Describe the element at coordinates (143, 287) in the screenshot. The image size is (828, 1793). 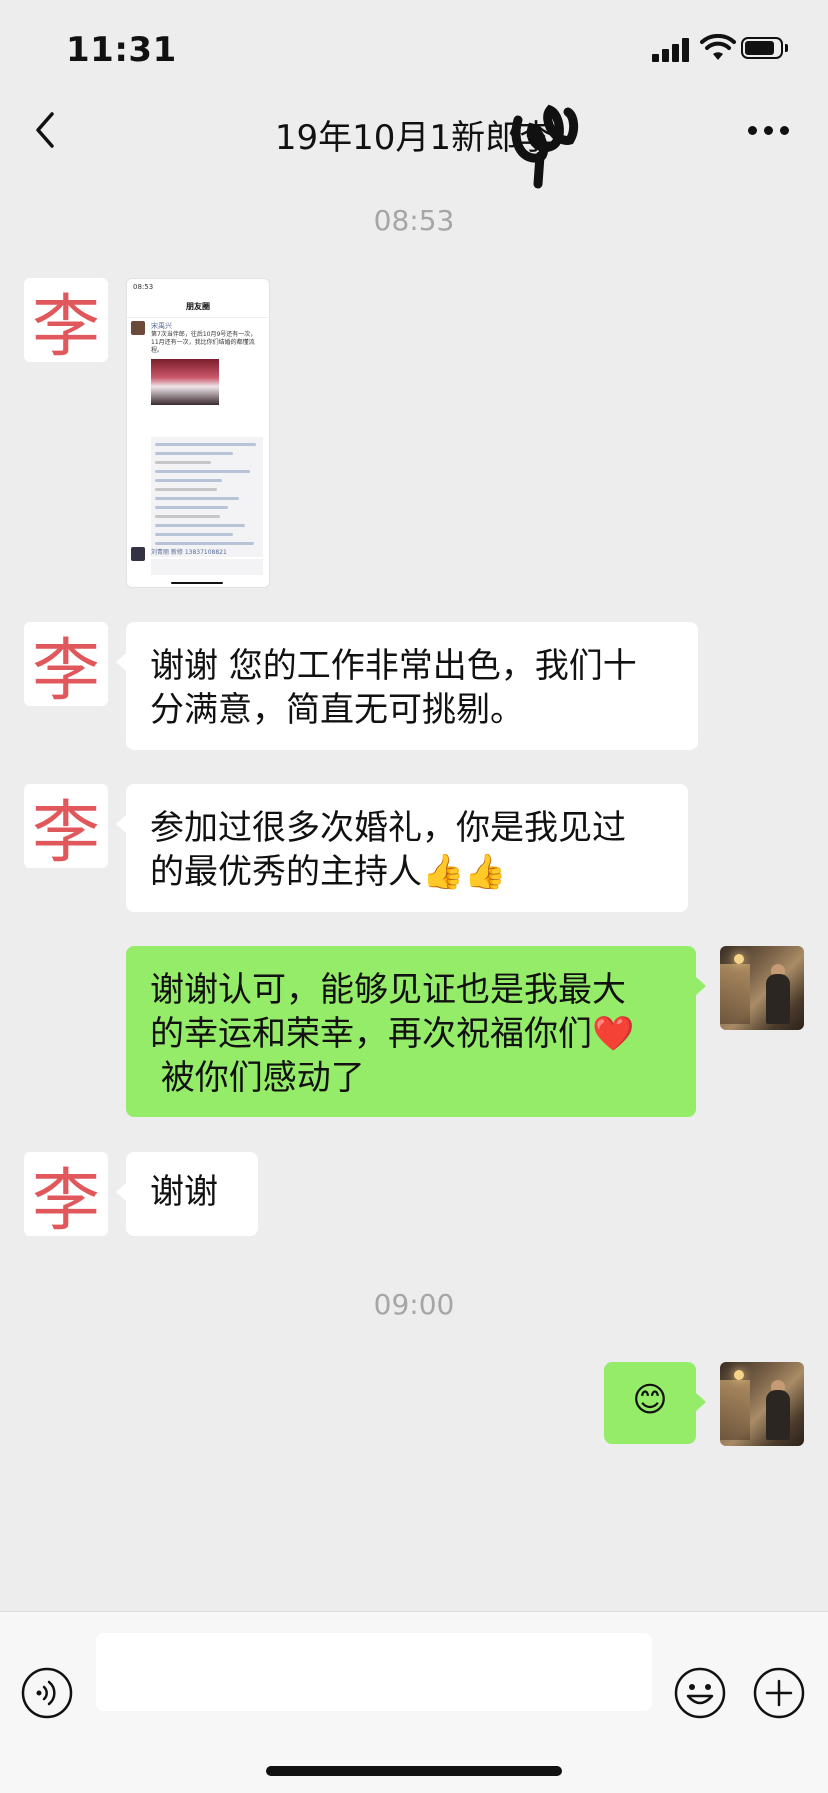
I see `shot-status-time: 08:53` at that location.